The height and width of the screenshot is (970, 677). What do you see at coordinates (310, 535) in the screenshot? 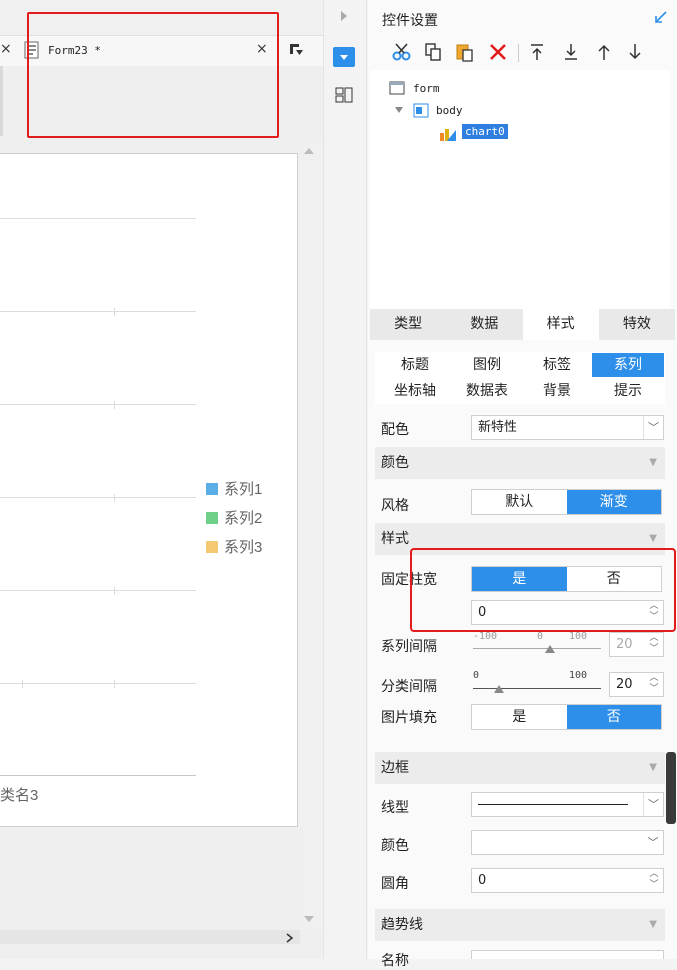
I see `editor-vertical-scrollbar` at bounding box center [310, 535].